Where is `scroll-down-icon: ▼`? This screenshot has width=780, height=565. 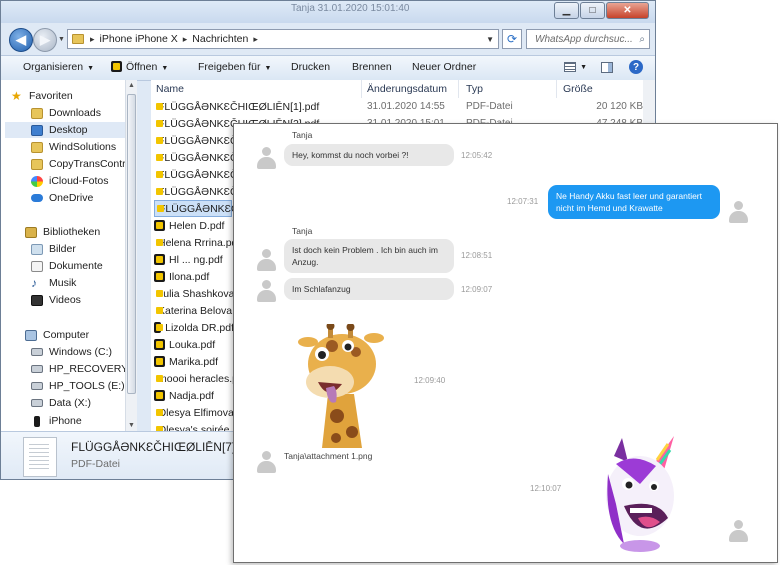 scroll-down-icon: ▼ is located at coordinates (131, 425).